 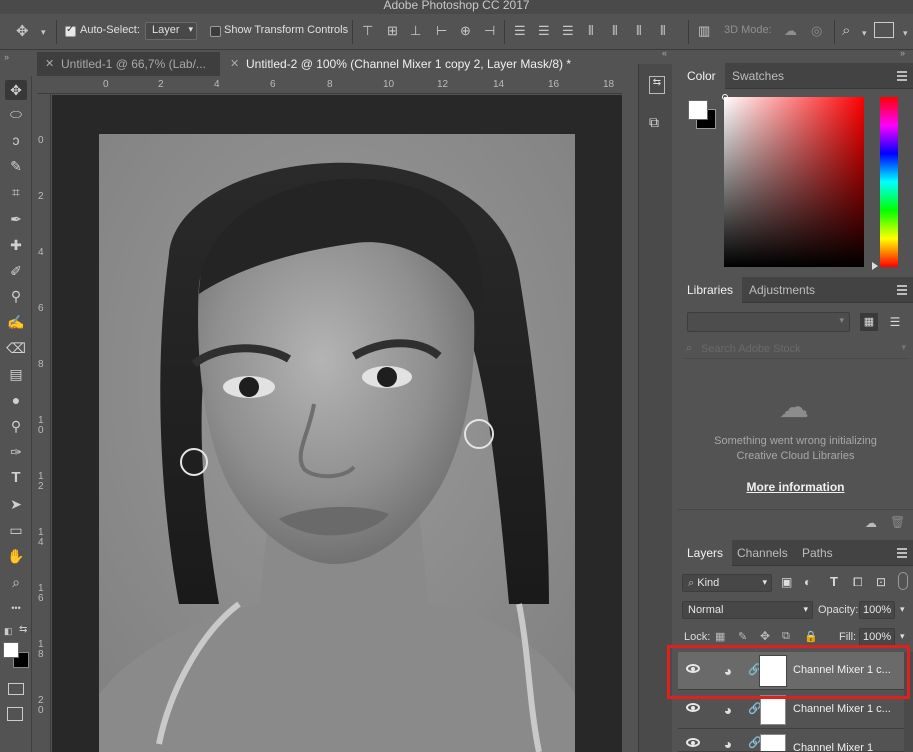 What do you see at coordinates (725, 97) in the screenshot?
I see `color-picker-handle` at bounding box center [725, 97].